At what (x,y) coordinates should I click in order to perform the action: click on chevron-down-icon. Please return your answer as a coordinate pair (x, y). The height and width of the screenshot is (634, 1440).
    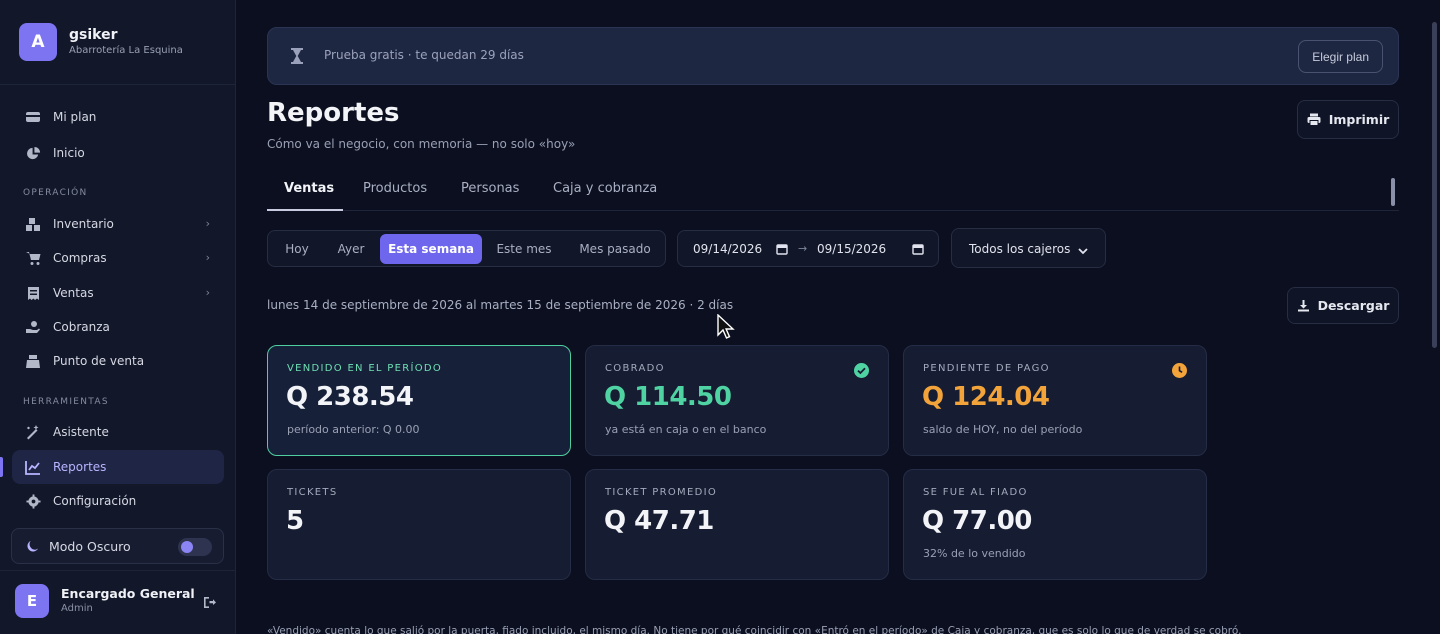
    Looking at the image, I should click on (1083, 251).